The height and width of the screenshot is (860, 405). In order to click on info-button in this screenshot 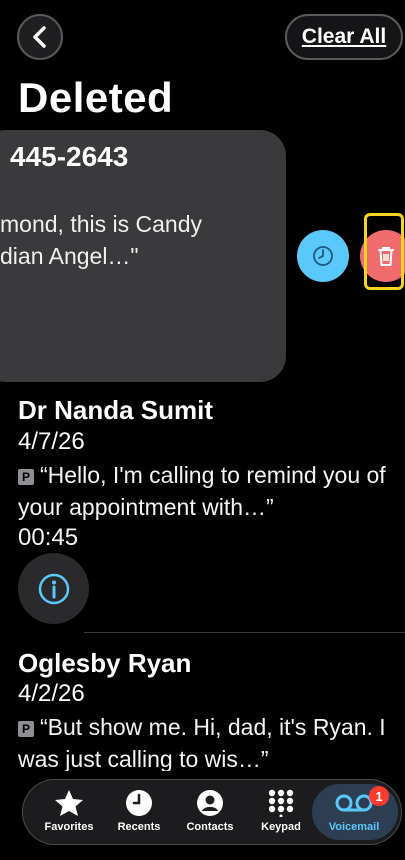, I will do `click(53, 588)`.